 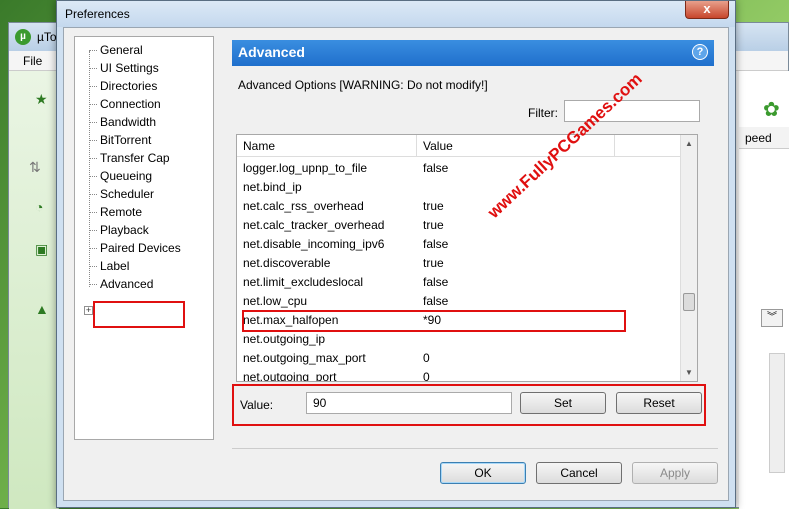 I want to click on row-name: net.low_cpu, so click(x=275, y=301).